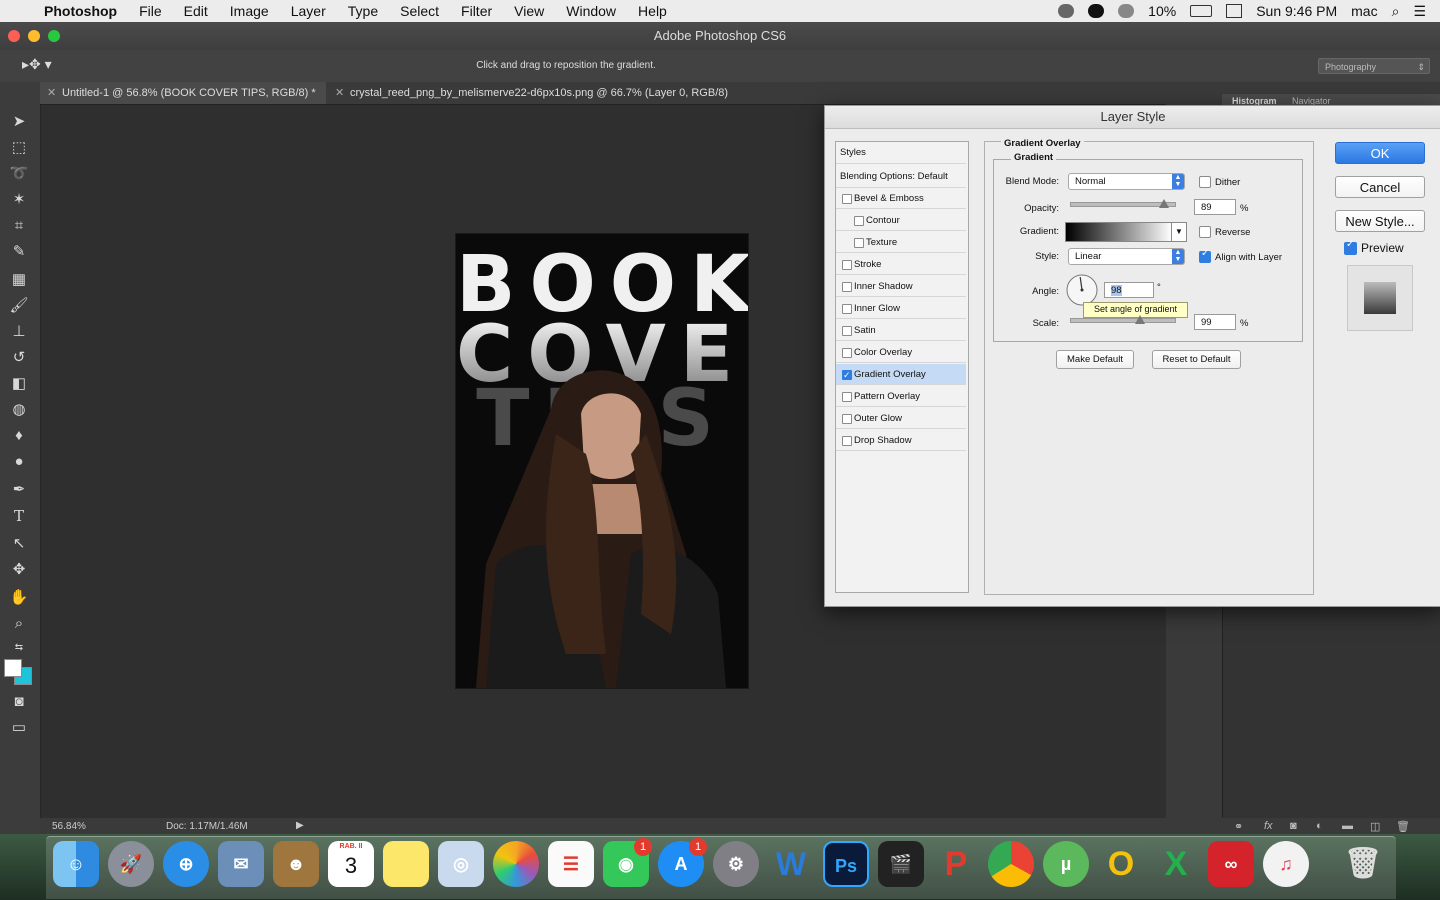 This screenshot has height=900, width=1440. Describe the element at coordinates (1205, 232) in the screenshot. I see `reverse-checkbox` at that location.